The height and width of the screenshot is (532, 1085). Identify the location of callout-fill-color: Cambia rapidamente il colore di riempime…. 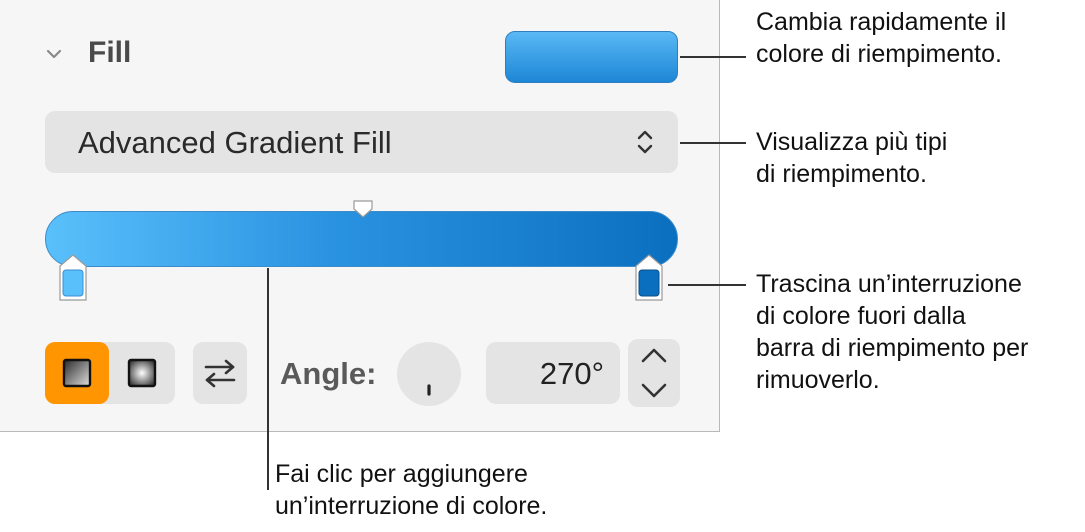
(881, 38).